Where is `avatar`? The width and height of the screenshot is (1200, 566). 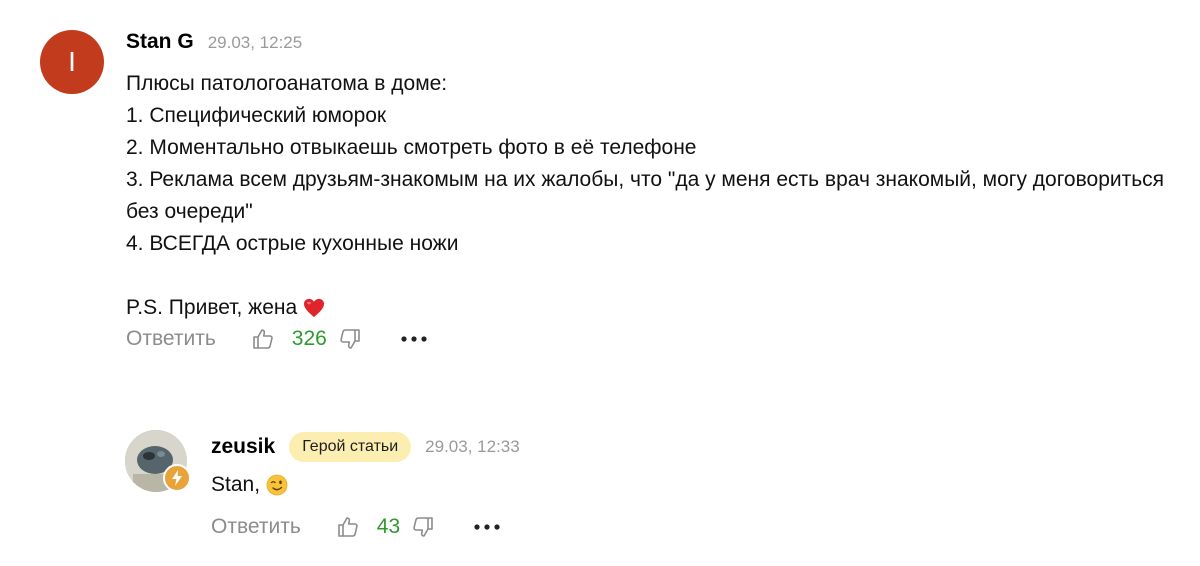
avatar is located at coordinates (158, 461).